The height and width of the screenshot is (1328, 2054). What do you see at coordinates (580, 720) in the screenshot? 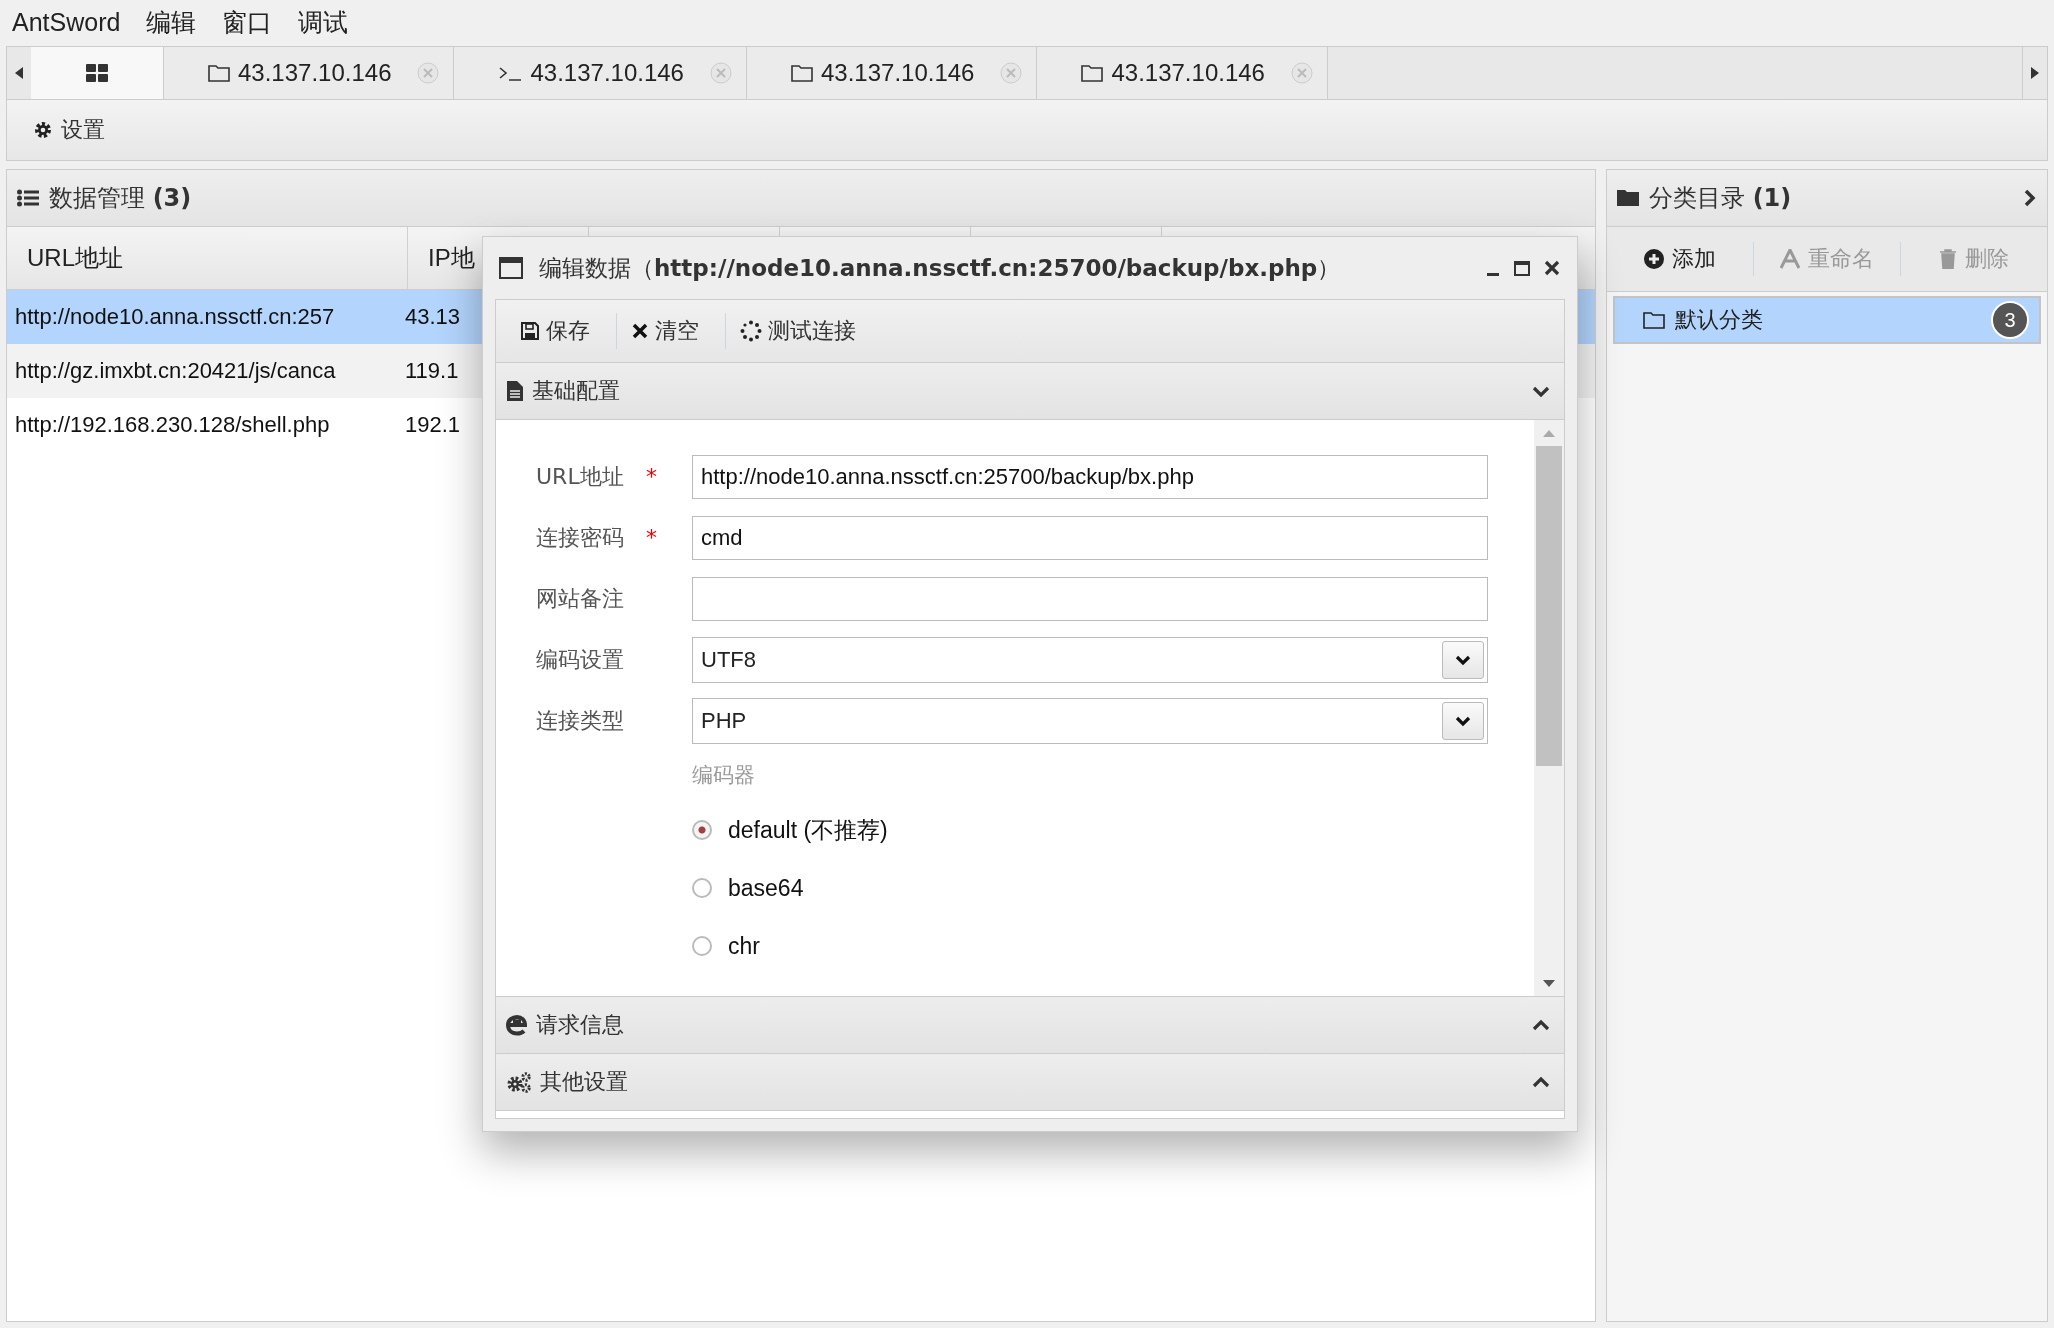
I see `field-label: 连接类型` at bounding box center [580, 720].